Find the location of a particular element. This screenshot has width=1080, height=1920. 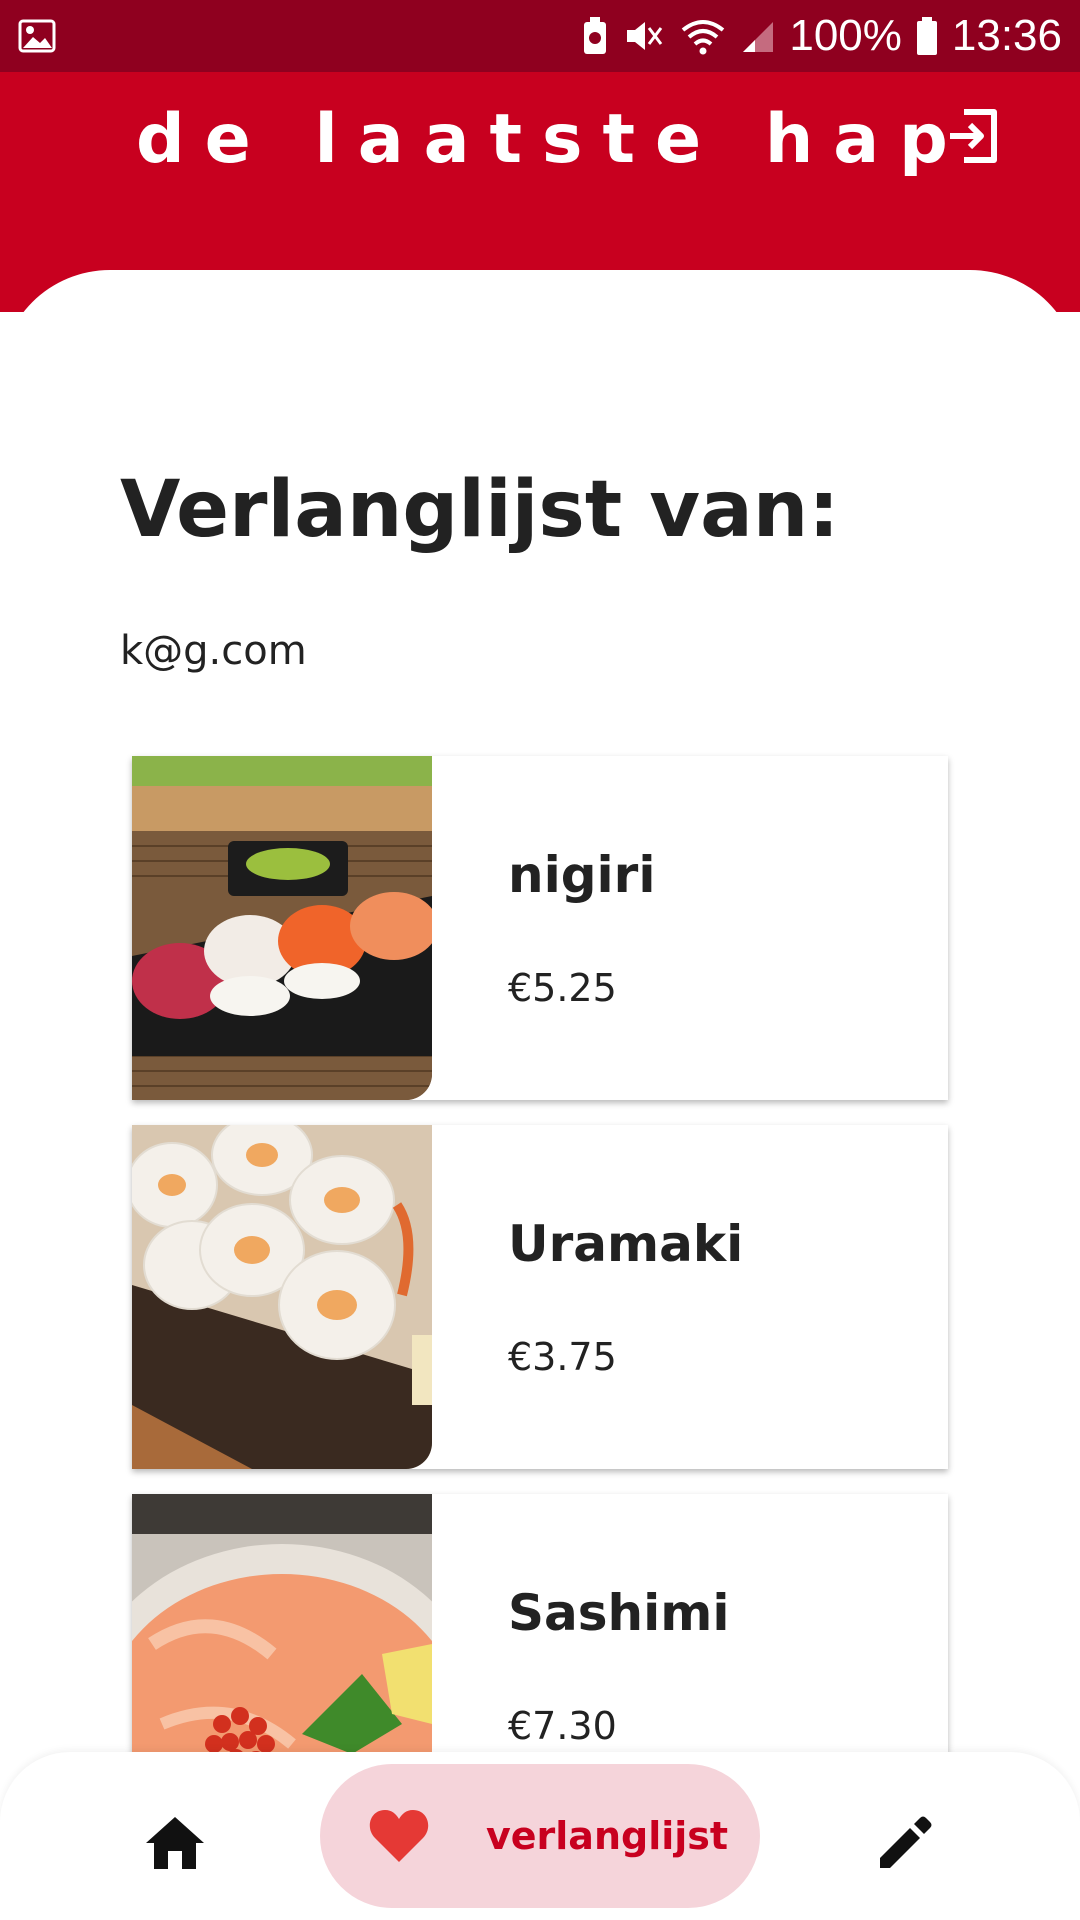

app-title: de laatste hap is located at coordinates (552, 139).